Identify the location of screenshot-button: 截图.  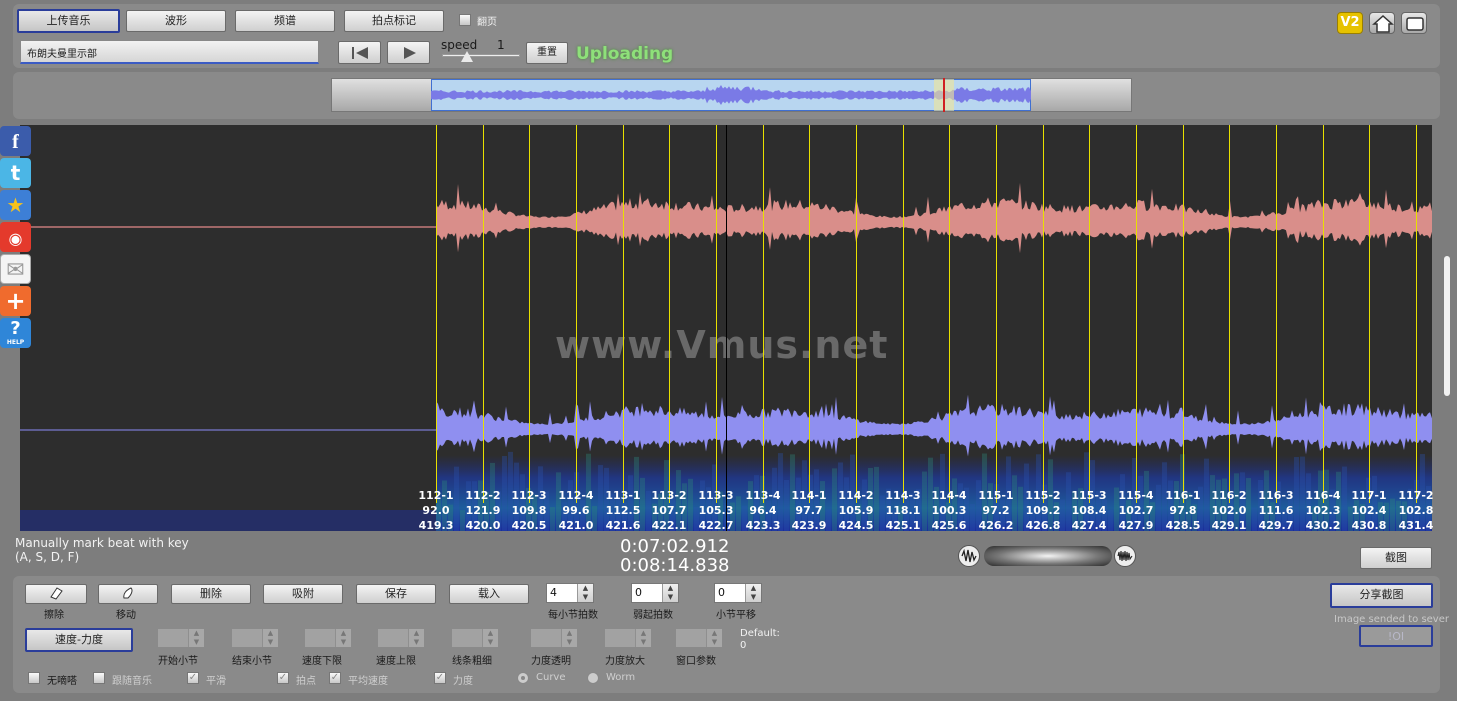
(1396, 558).